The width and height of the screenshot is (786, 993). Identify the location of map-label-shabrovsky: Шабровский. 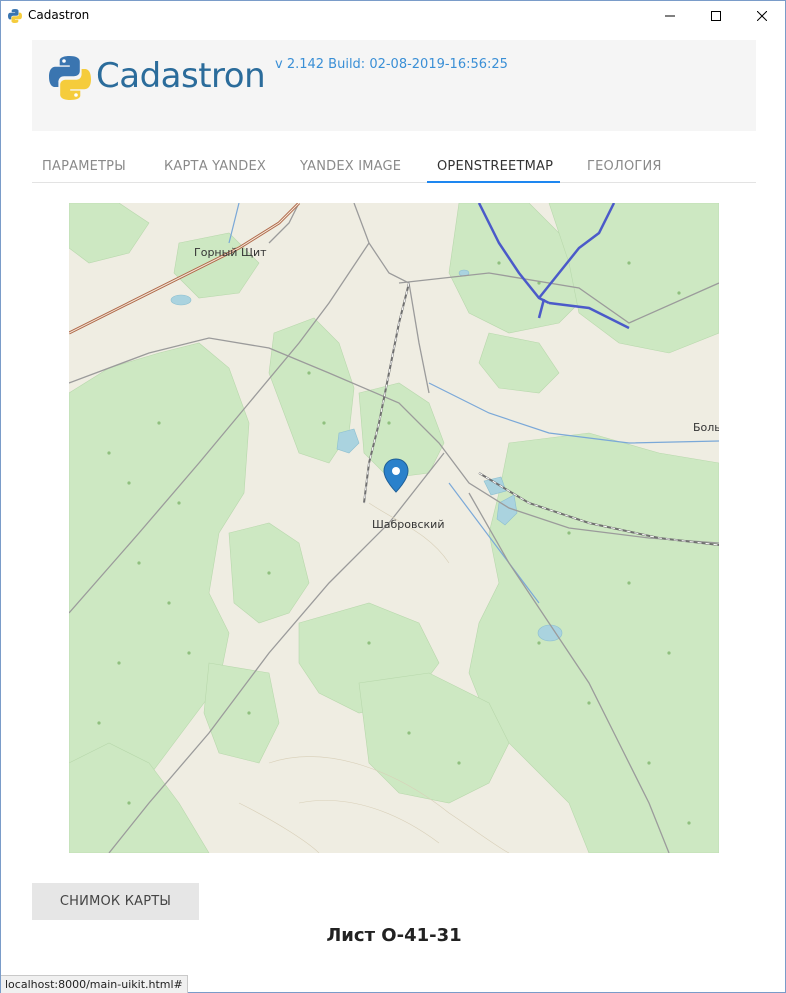
(408, 524).